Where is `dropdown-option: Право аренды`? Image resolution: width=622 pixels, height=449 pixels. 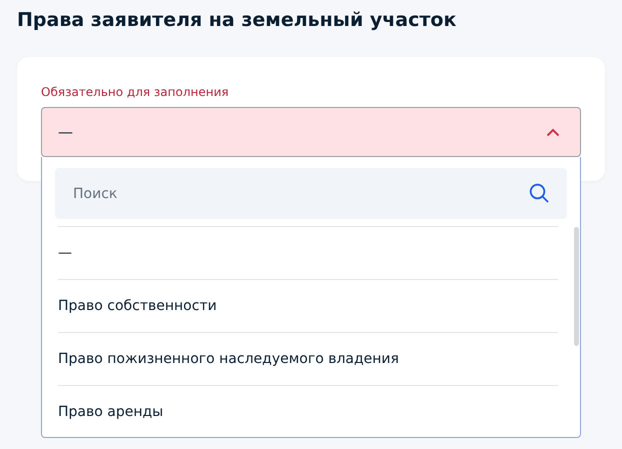 dropdown-option: Право аренды is located at coordinates (308, 411).